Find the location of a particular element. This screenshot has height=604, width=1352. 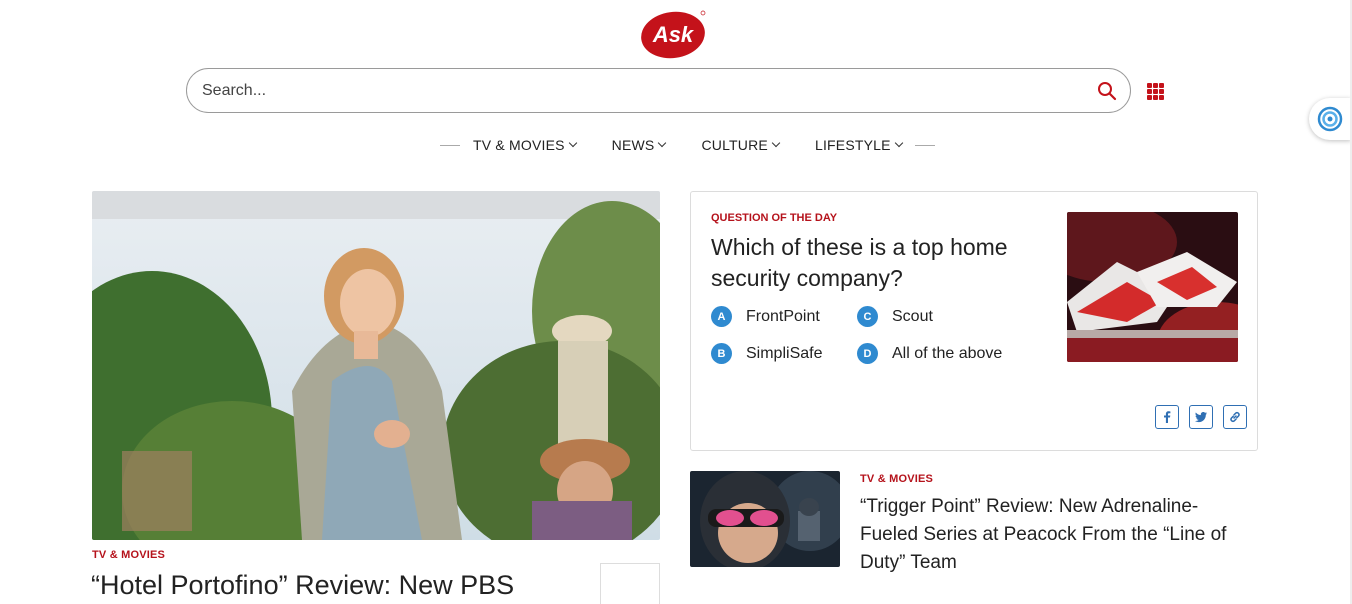

answer-text: Scout is located at coordinates (912, 316).